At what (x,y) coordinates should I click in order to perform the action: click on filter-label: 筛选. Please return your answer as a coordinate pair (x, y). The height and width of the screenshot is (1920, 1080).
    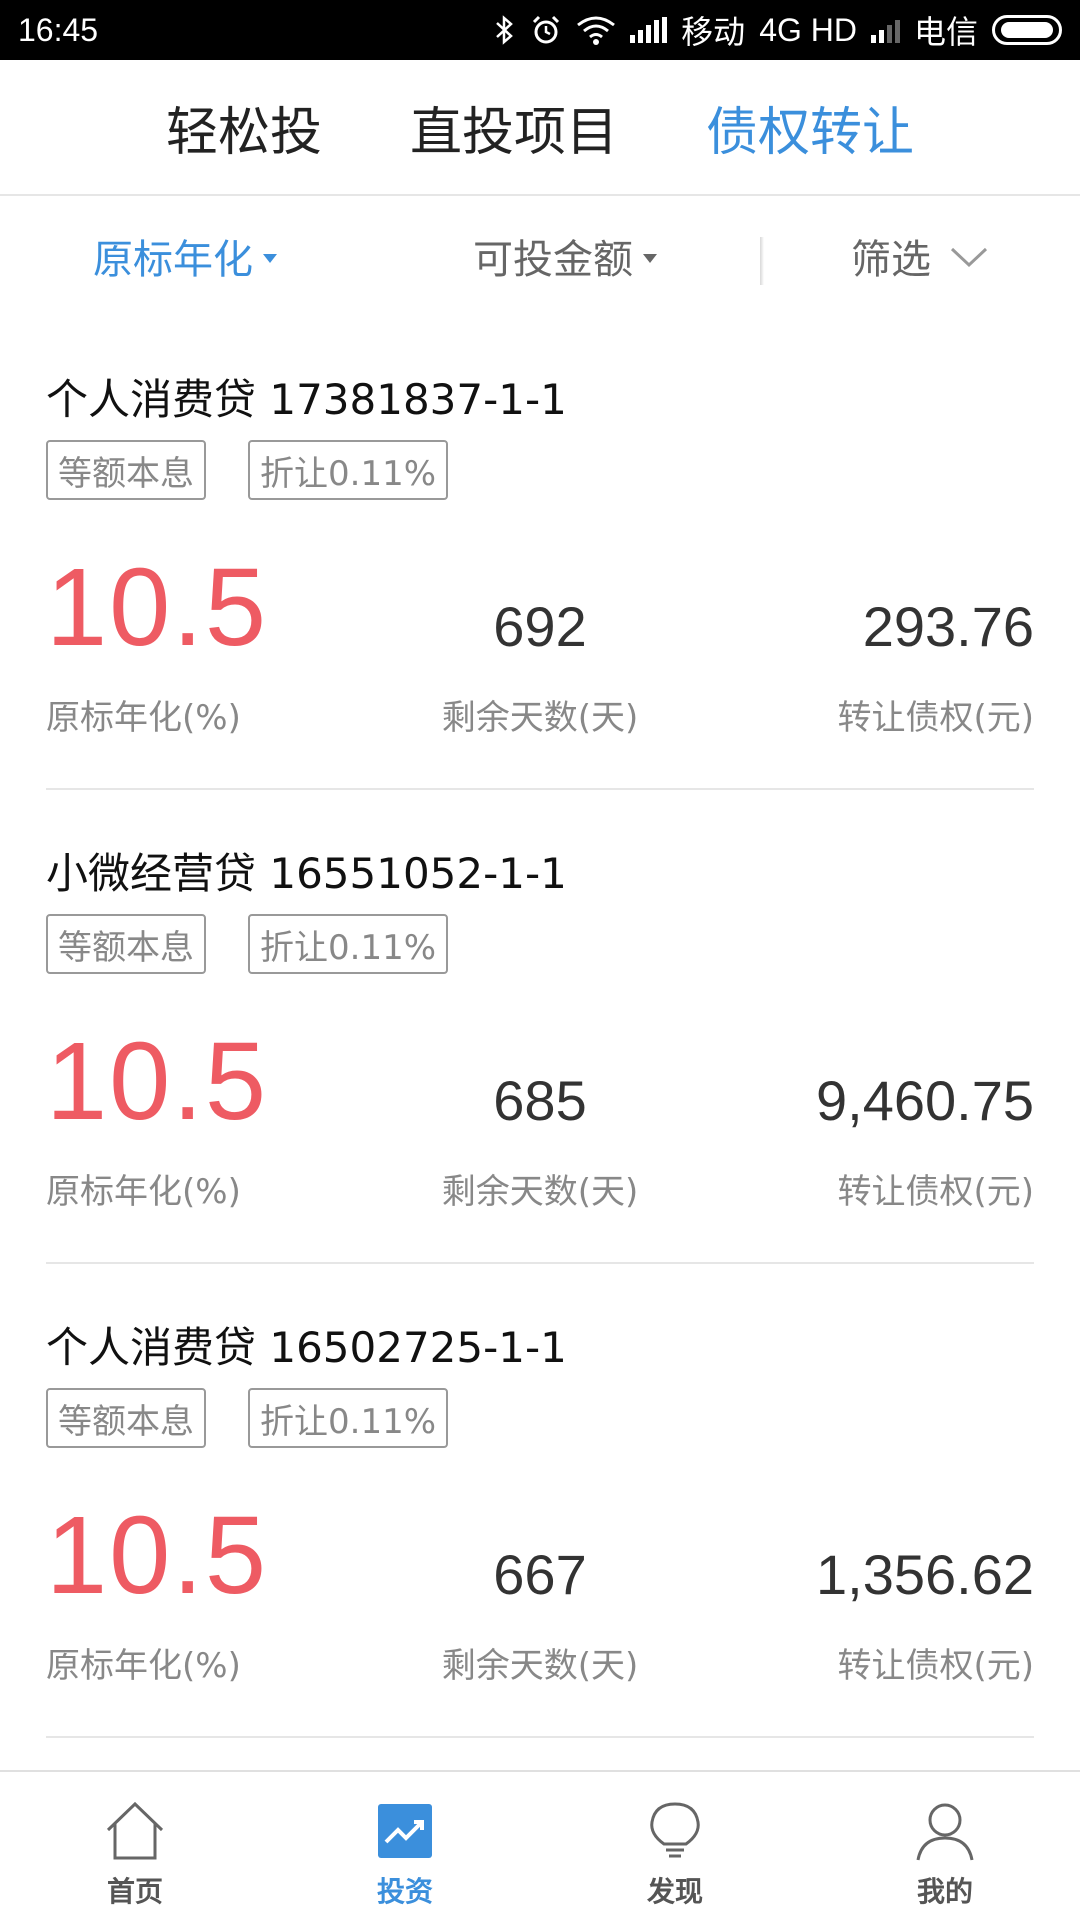
    Looking at the image, I should click on (891, 260).